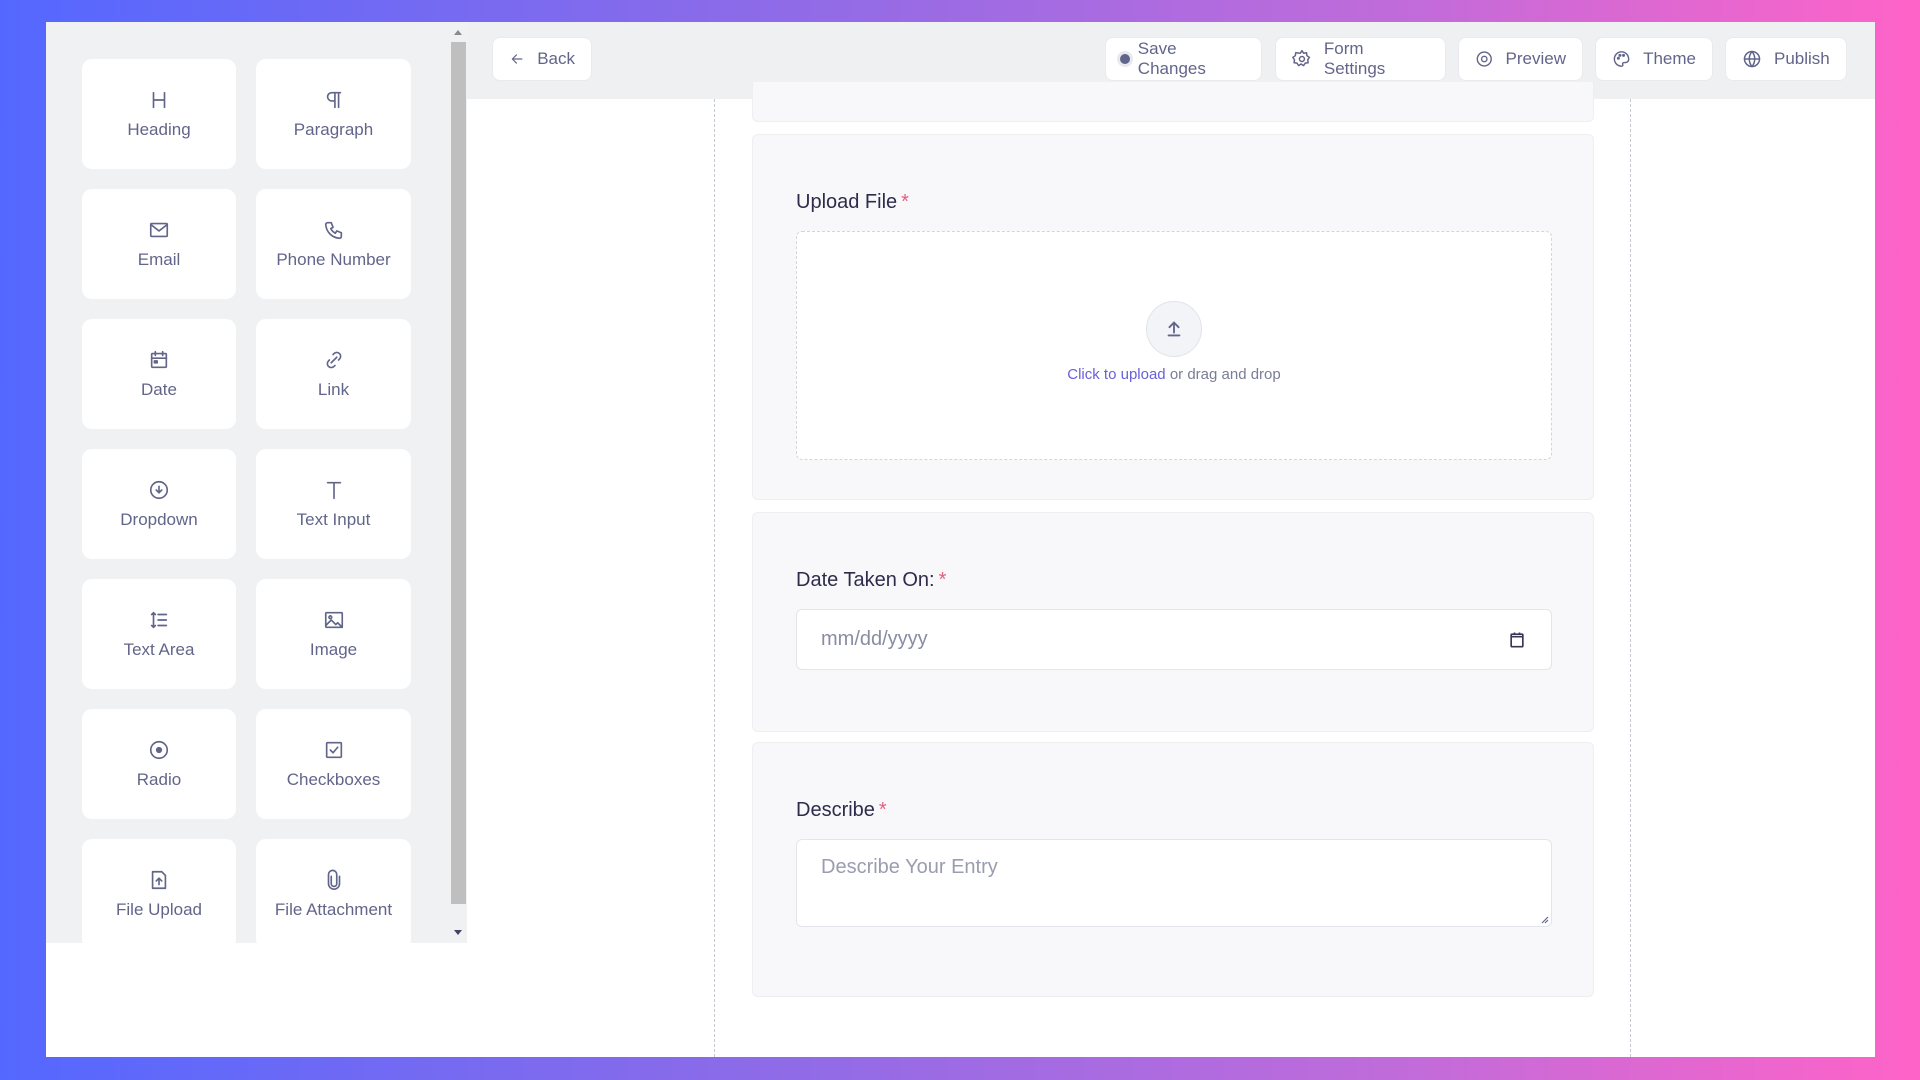 Image resolution: width=1920 pixels, height=1080 pixels. What do you see at coordinates (333, 114) in the screenshot?
I see `palette-item-paragraph: Paragraph` at bounding box center [333, 114].